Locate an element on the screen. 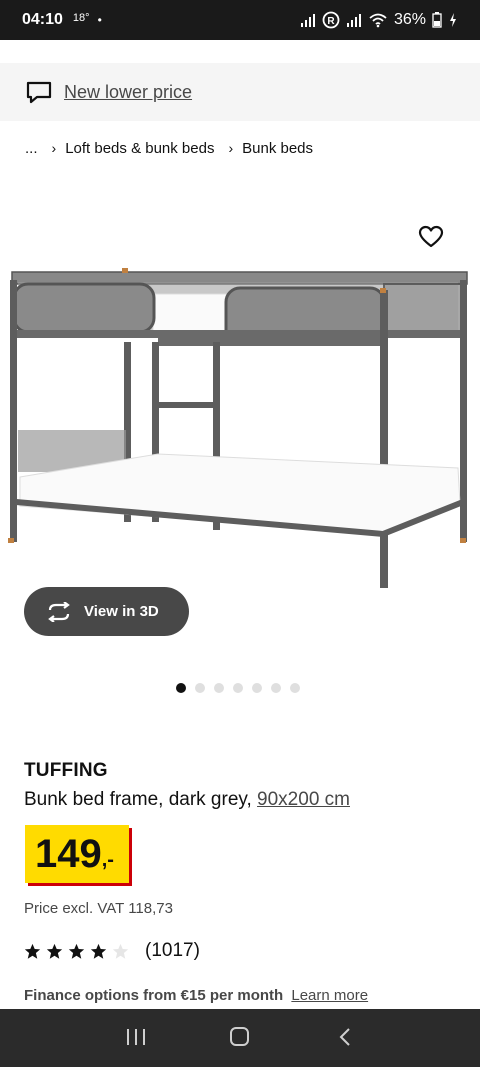 This screenshot has width=480, height=1067. breadcrumb-bunk-beds: Bunk beds is located at coordinates (277, 148).